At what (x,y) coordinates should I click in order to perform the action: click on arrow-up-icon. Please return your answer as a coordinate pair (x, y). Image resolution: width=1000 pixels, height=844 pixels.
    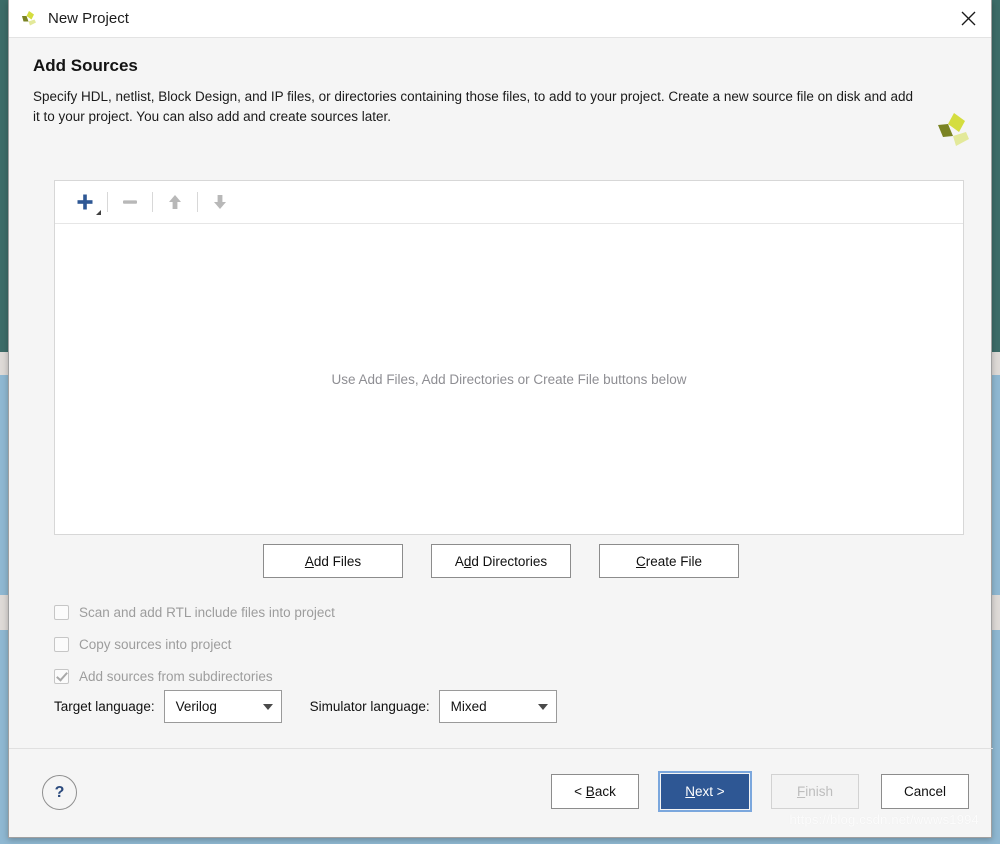
    Looking at the image, I should click on (175, 202).